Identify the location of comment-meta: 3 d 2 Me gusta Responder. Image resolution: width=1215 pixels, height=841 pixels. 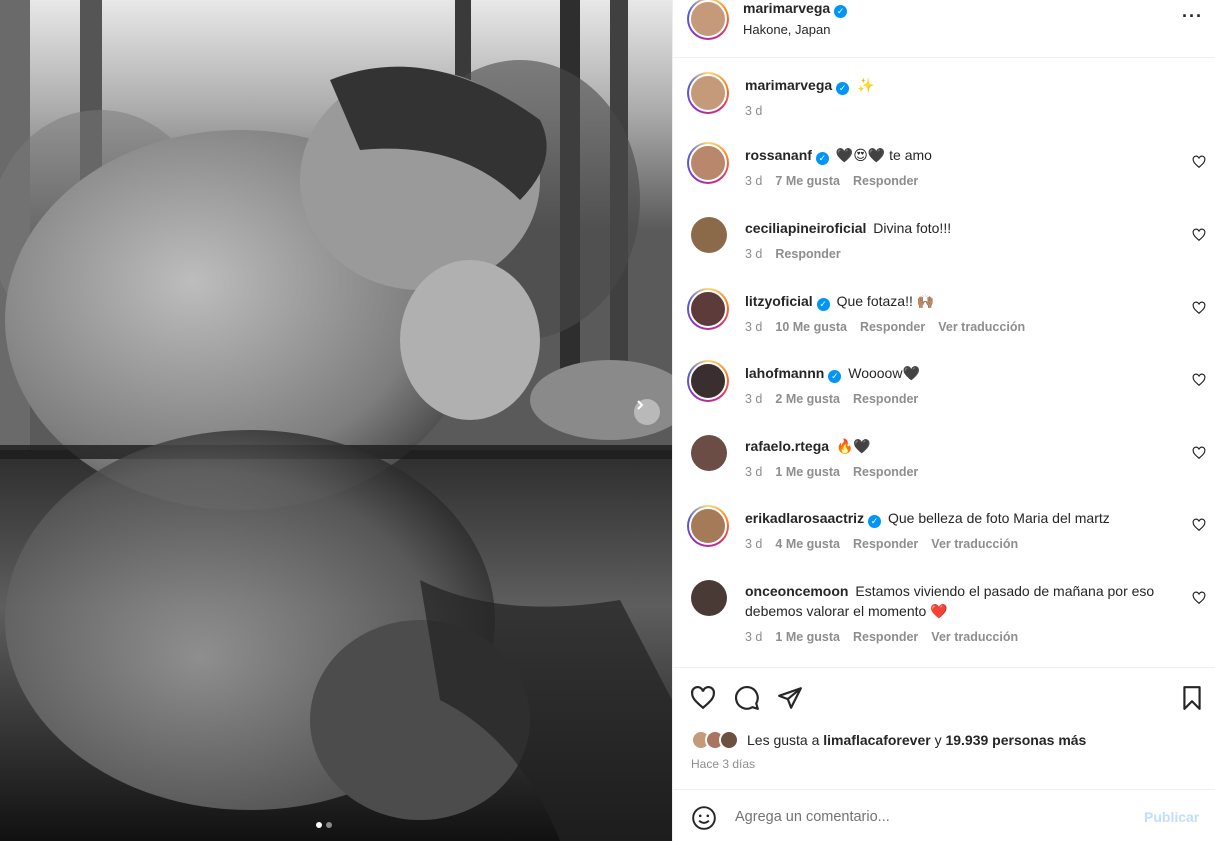
(831, 399).